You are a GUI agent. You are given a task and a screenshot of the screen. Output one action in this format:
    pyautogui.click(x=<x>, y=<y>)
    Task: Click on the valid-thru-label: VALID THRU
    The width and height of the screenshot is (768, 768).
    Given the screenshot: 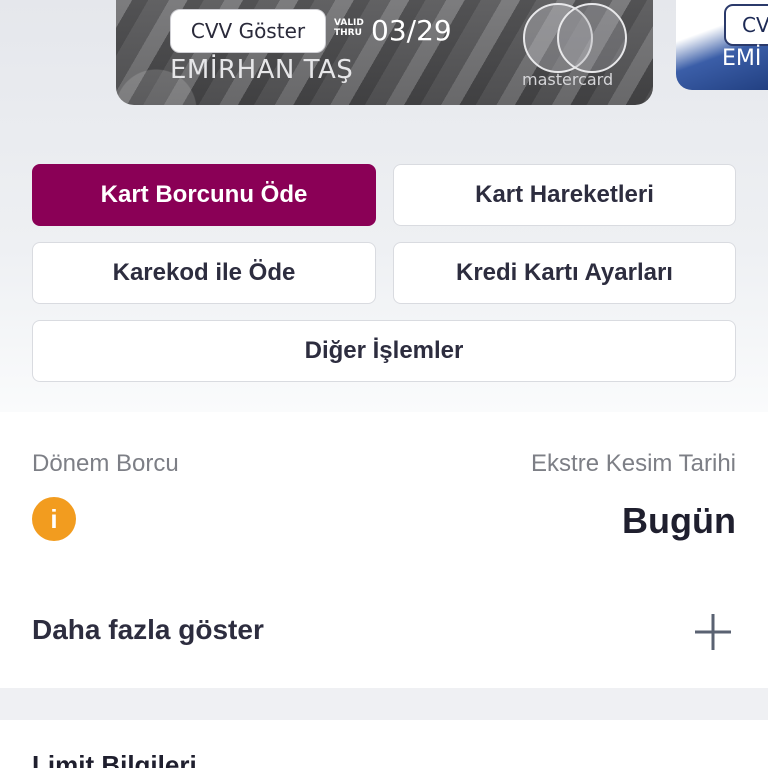 What is the action you would take?
    pyautogui.click(x=349, y=28)
    